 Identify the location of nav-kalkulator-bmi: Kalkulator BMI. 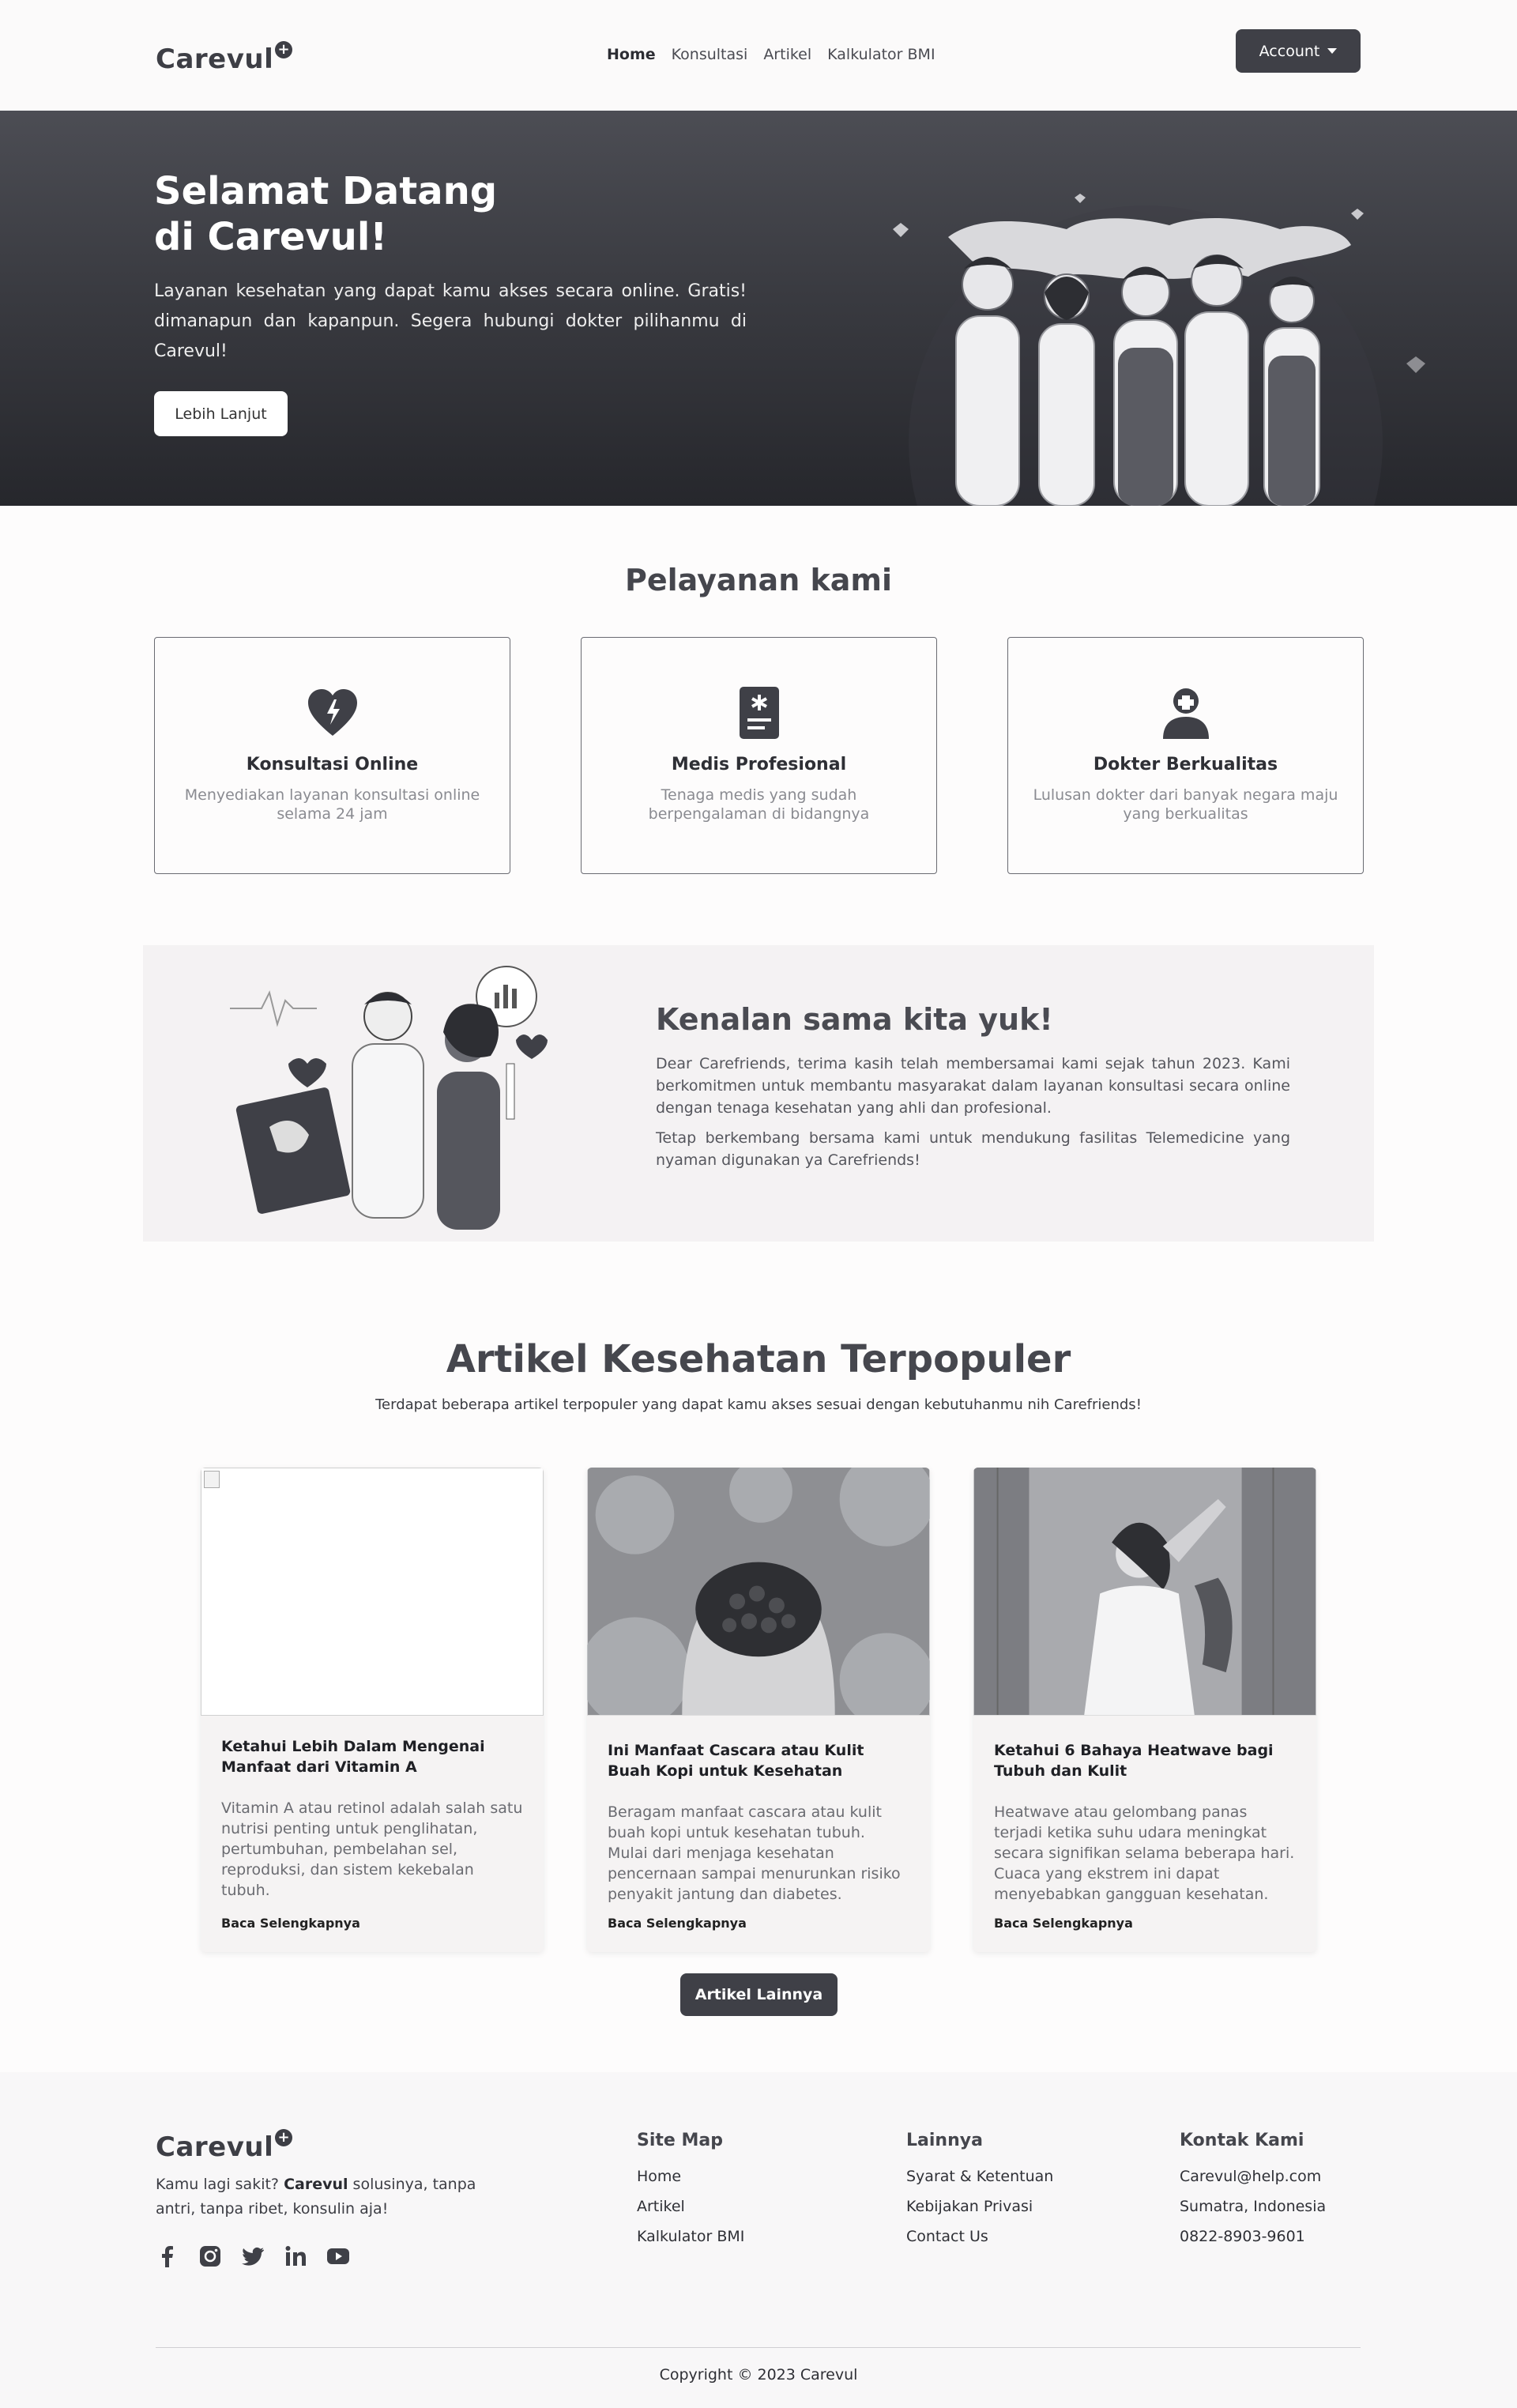
(881, 55).